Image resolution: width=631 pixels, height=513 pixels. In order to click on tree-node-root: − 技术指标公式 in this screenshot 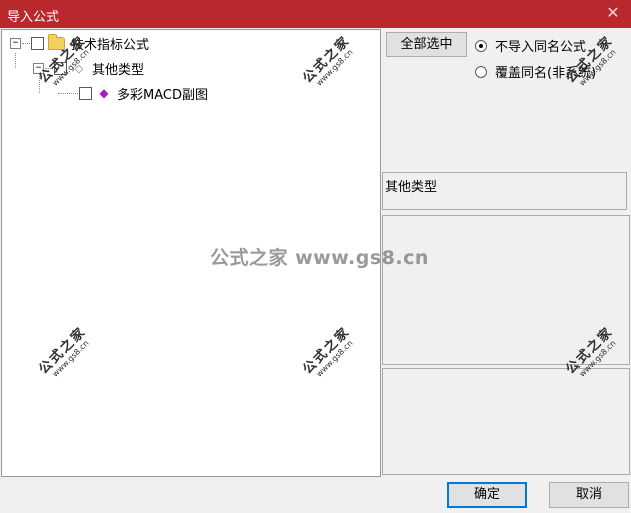, I will do `click(79, 43)`.